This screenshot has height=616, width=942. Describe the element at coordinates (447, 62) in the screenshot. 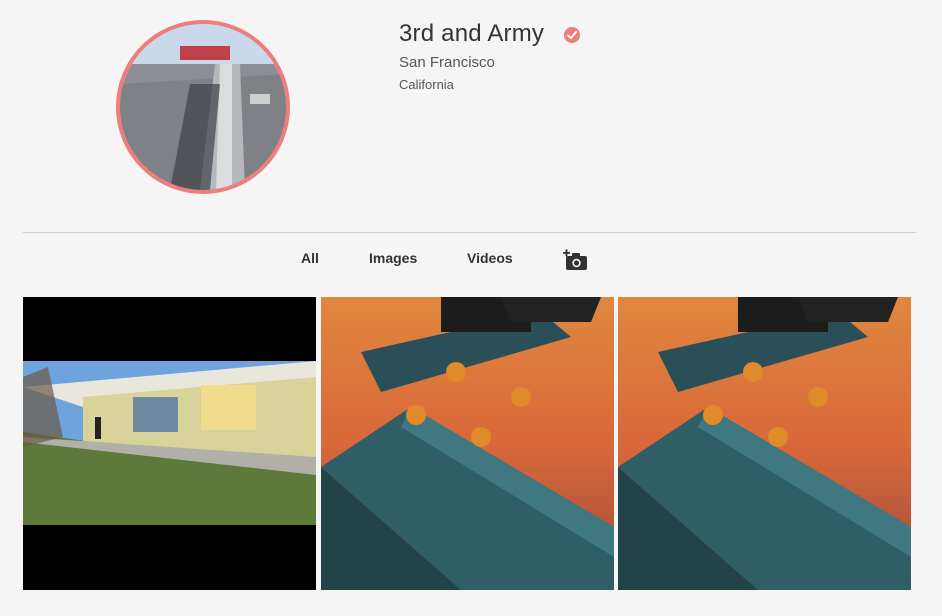

I see `profile-city: San Francisco` at that location.